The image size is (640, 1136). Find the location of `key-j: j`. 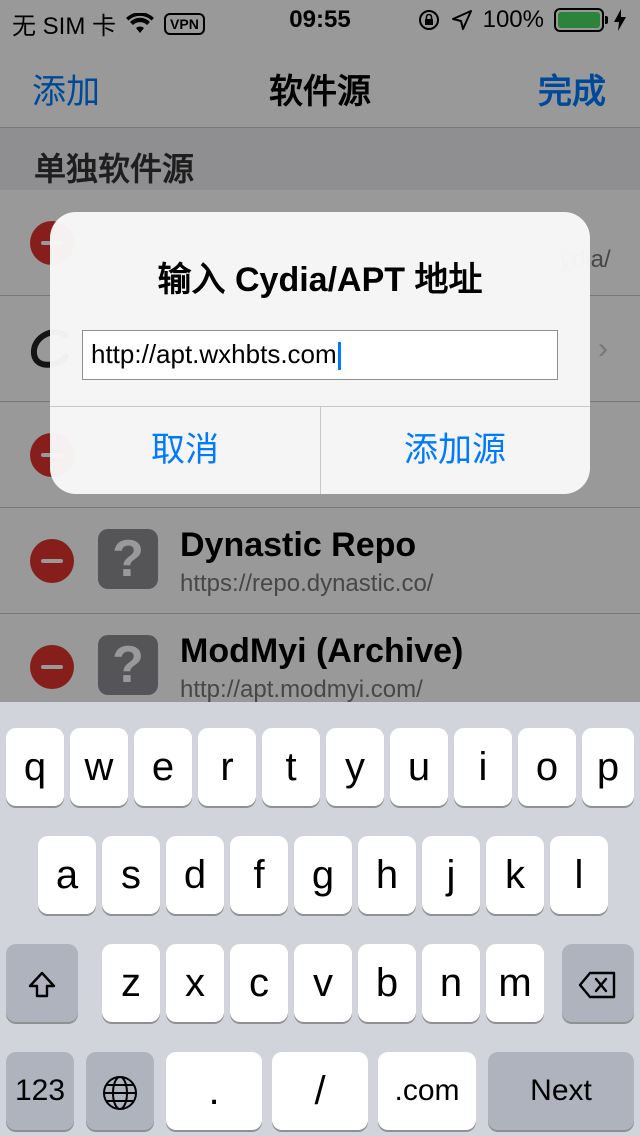

key-j: j is located at coordinates (451, 875).